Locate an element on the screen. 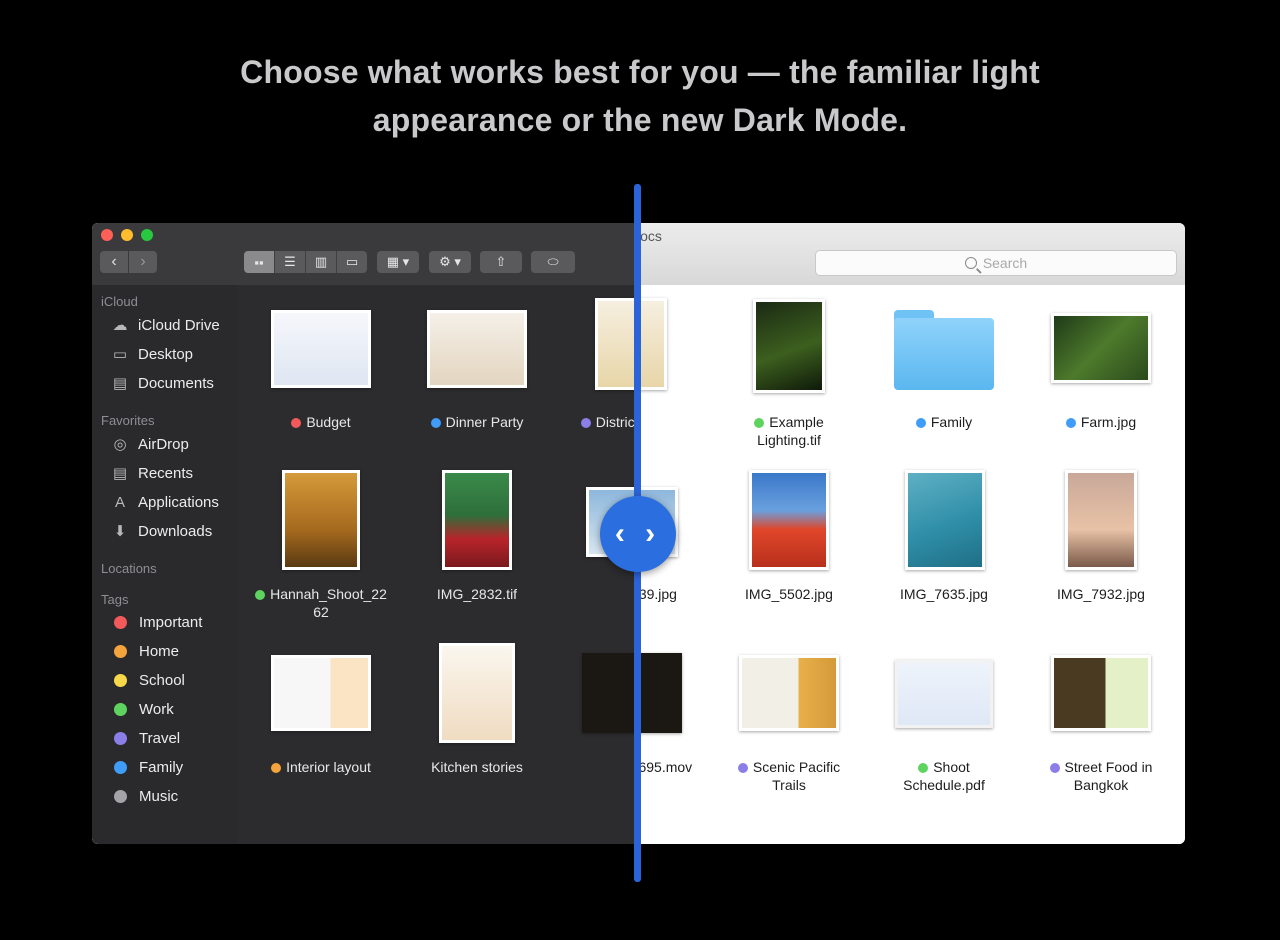  forward-button: › is located at coordinates (143, 262).